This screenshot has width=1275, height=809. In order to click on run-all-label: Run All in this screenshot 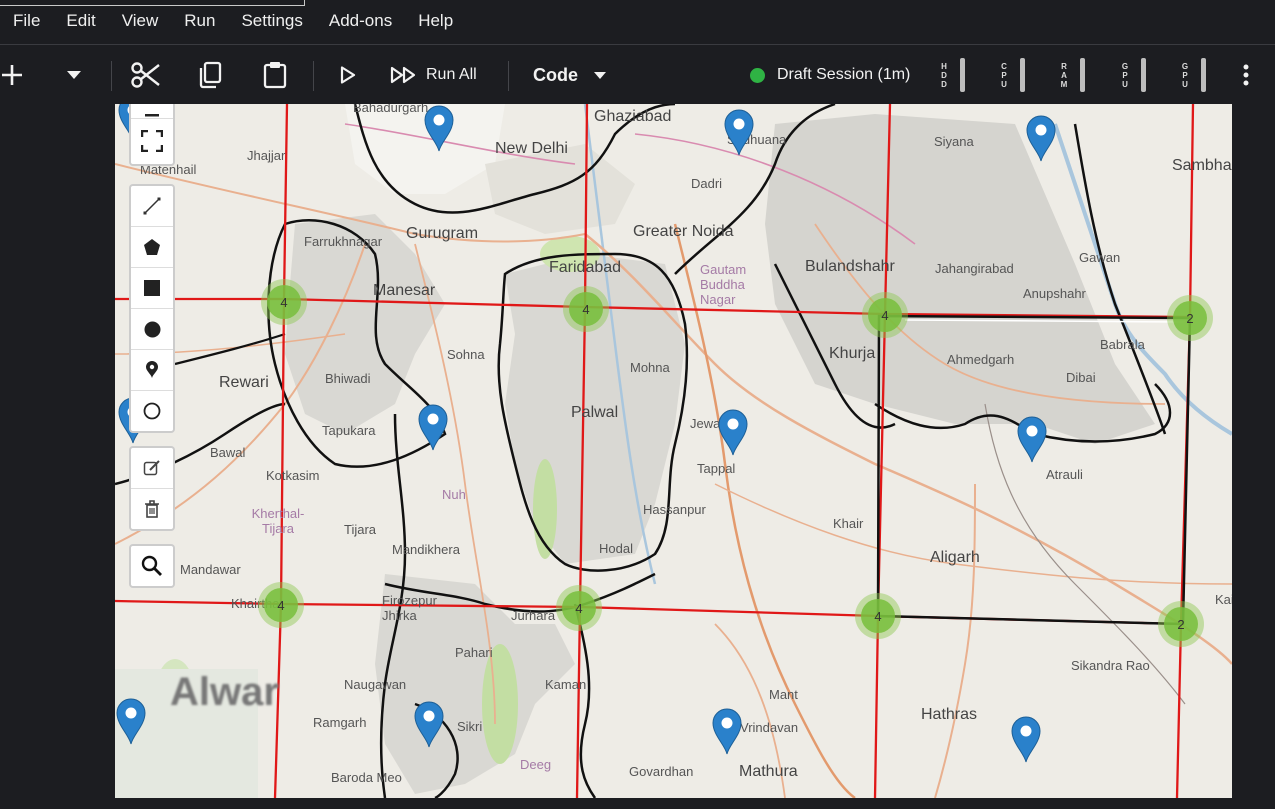, I will do `click(451, 74)`.